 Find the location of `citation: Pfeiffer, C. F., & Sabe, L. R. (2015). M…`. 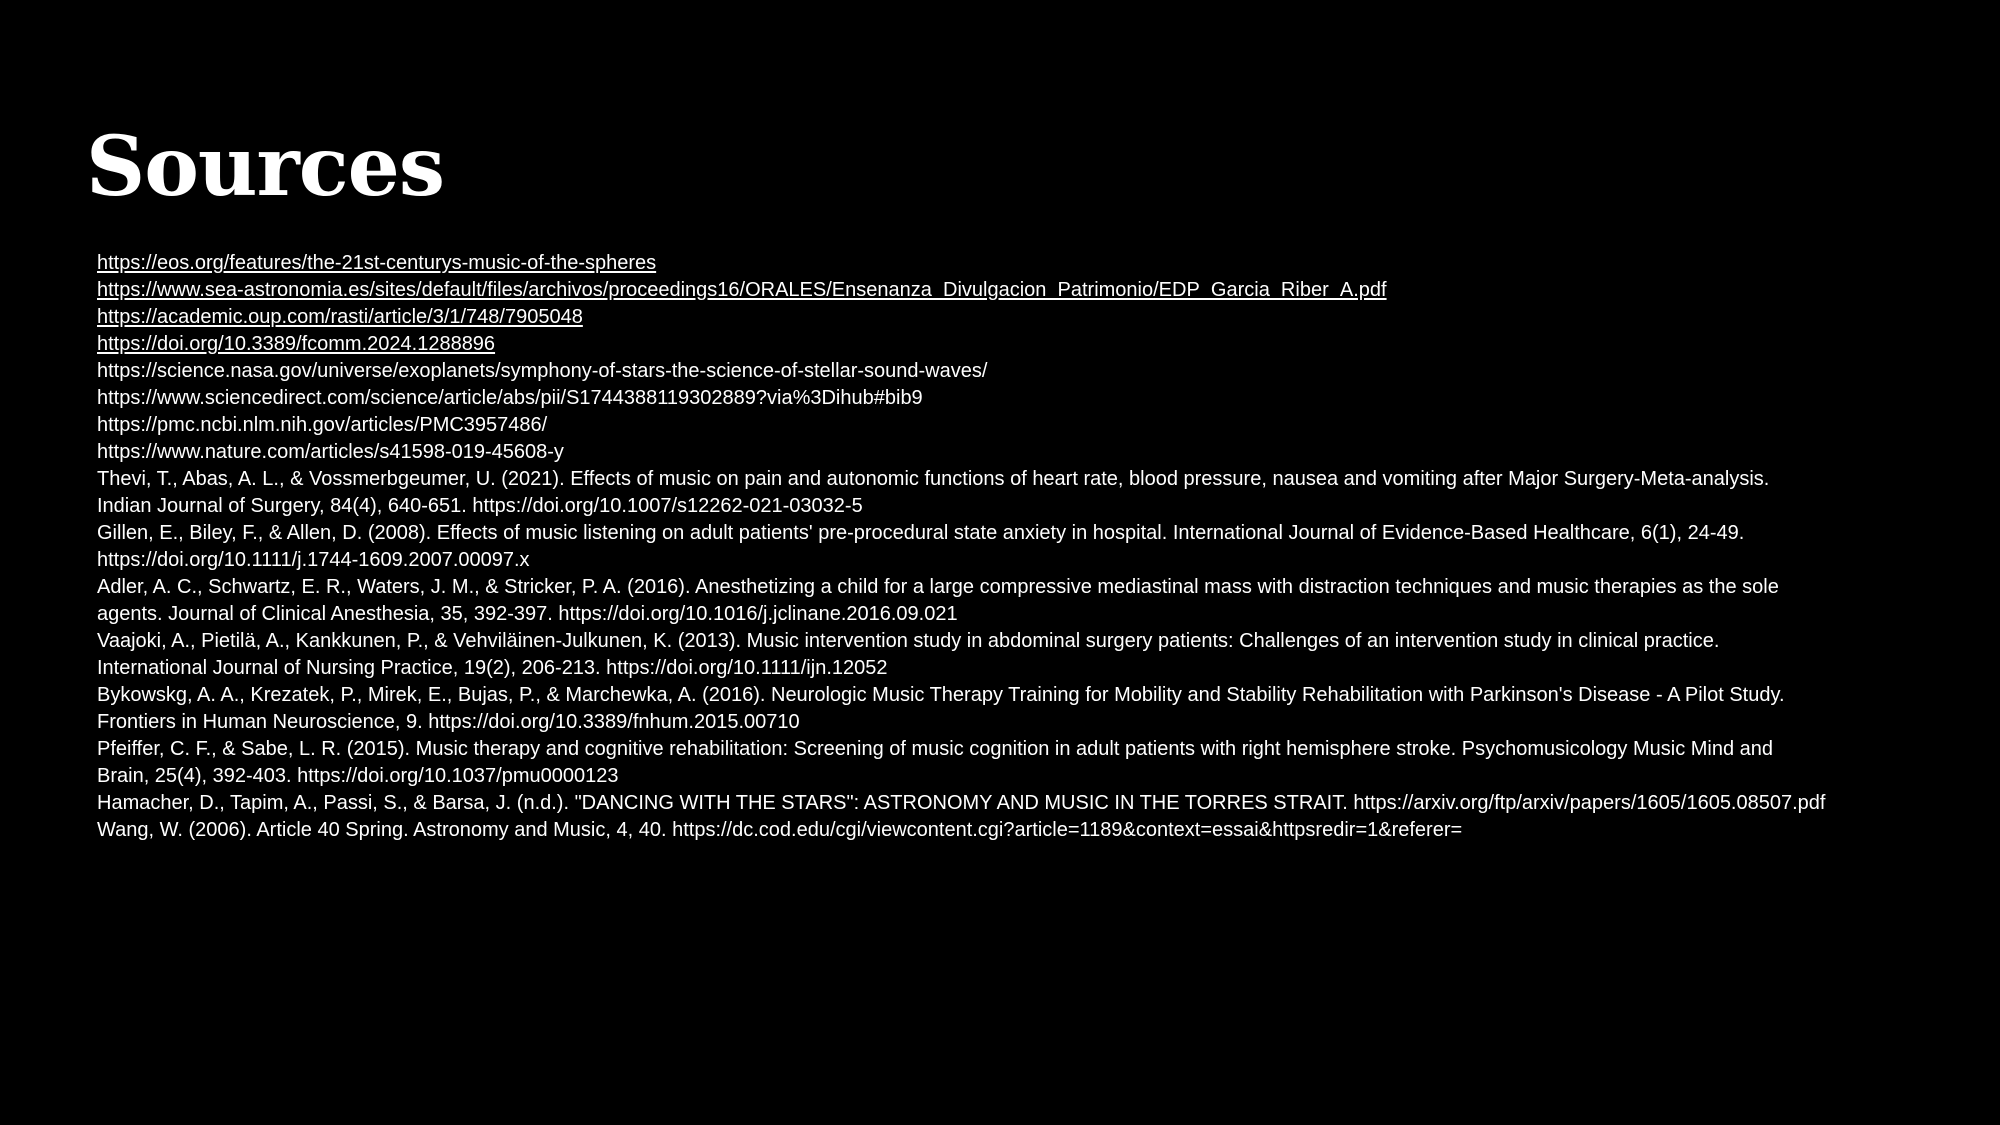

citation: Pfeiffer, C. F., & Sabe, L. R. (2015). M… is located at coordinates (1037, 763).